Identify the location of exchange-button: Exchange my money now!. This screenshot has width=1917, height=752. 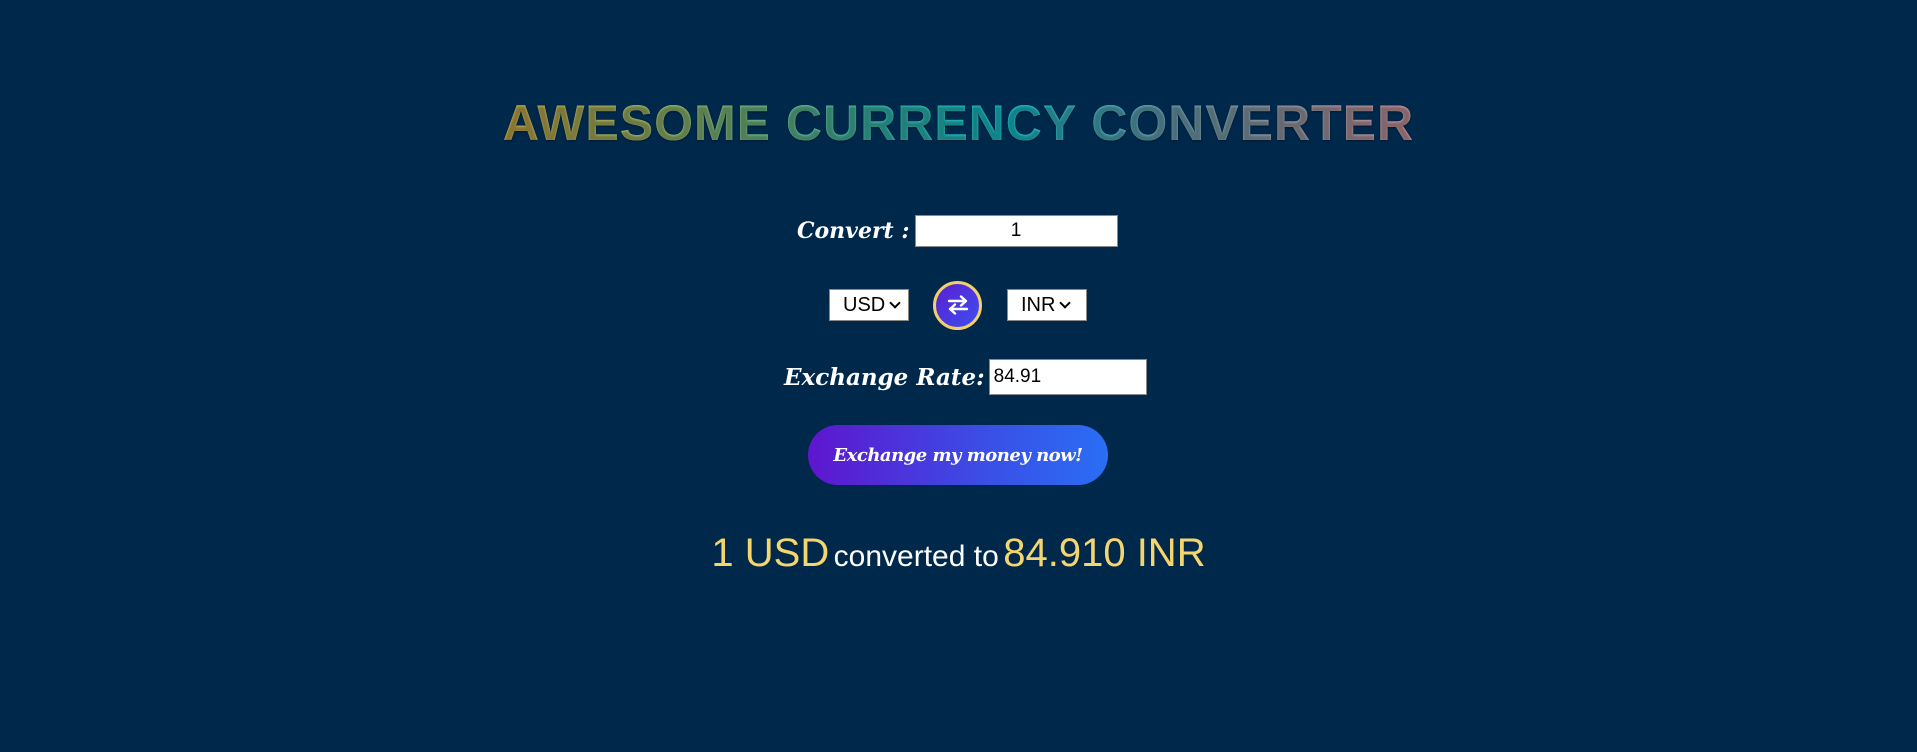
(958, 455).